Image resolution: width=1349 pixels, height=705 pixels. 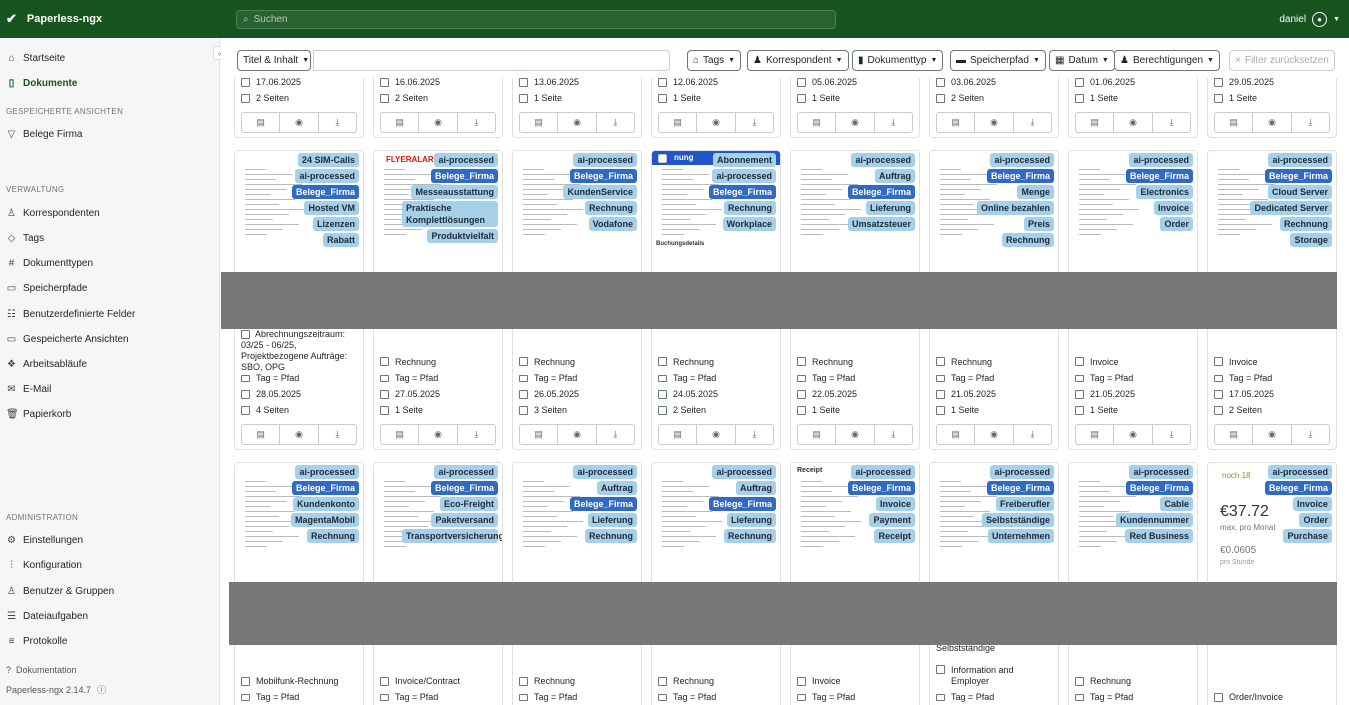 What do you see at coordinates (612, 224) in the screenshot?
I see `tag-badge: Vodafone` at bounding box center [612, 224].